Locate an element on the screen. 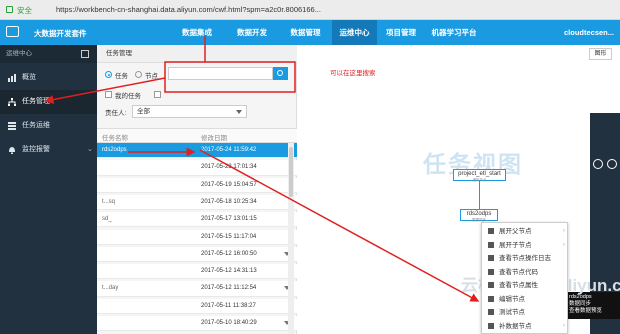  context-menu-item: 展开子节点 › is located at coordinates (525, 245).